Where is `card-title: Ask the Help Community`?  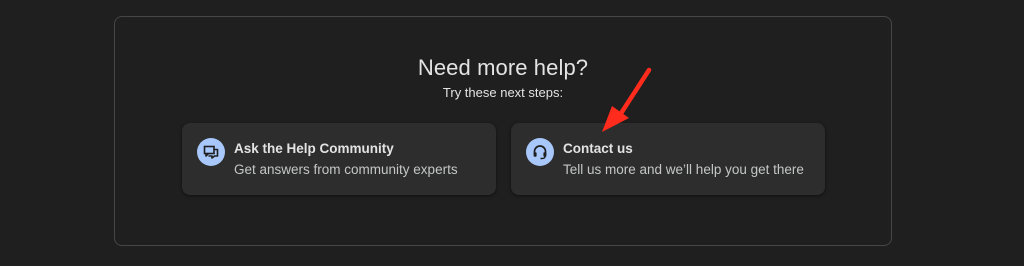
card-title: Ask the Help Community is located at coordinates (314, 148).